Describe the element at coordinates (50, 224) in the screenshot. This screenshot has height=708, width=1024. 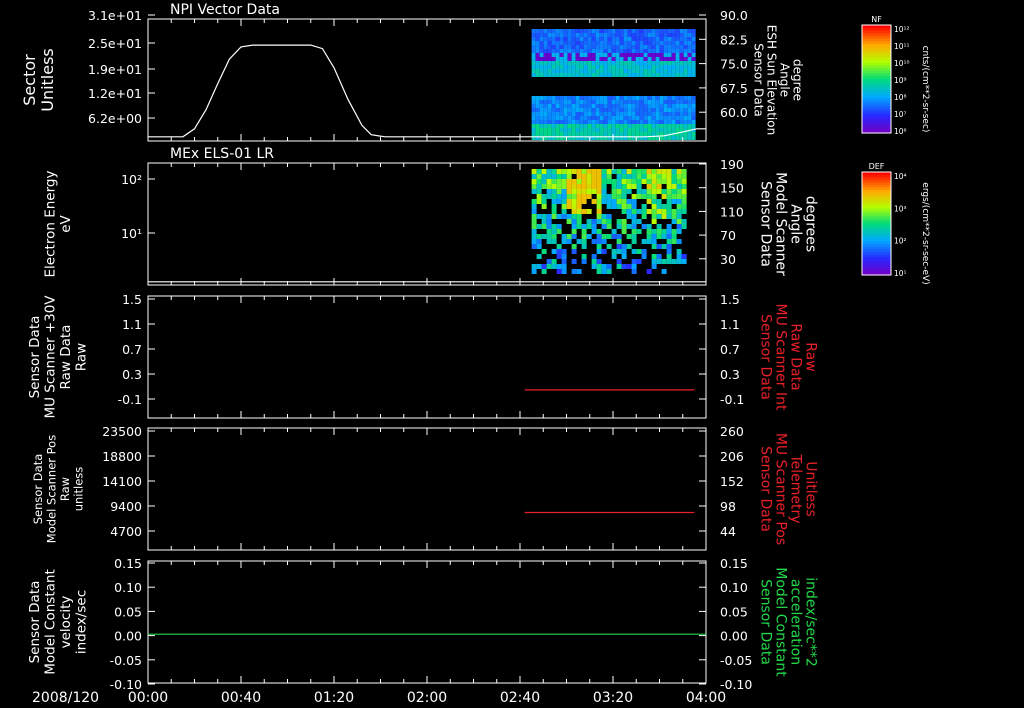
I see `left-axis-label: Electron Energy` at that location.